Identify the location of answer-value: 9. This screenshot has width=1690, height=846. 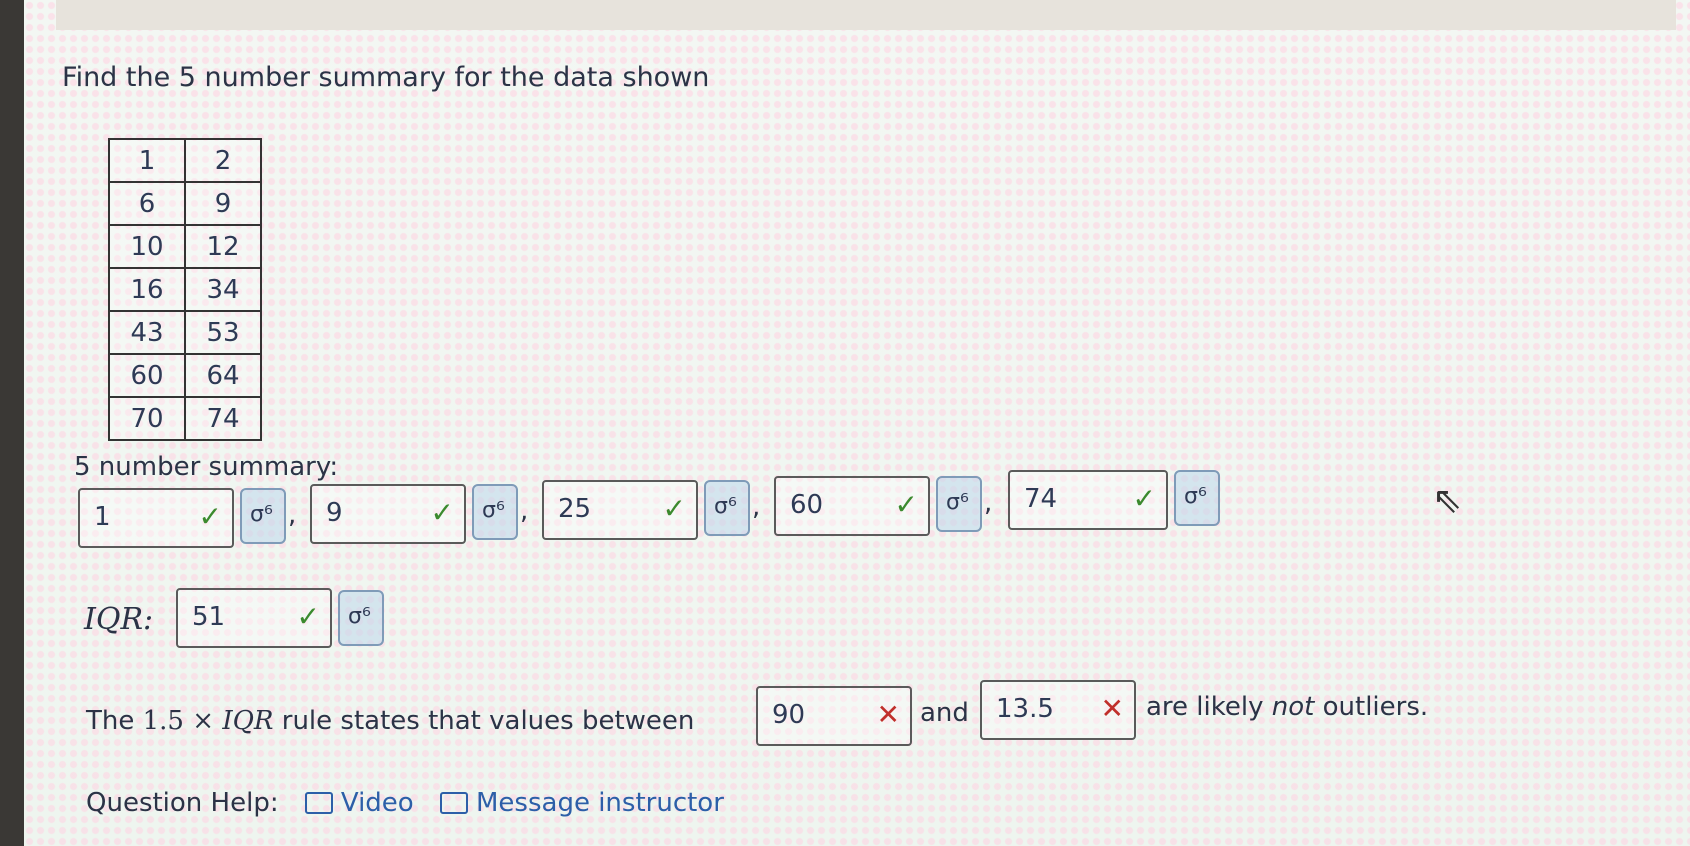
(334, 513).